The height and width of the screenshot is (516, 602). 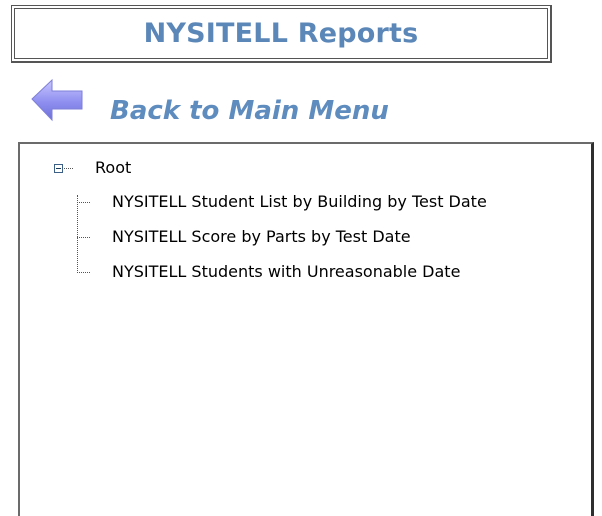 I want to click on page-title: NYSITELL Reports, so click(x=281, y=33).